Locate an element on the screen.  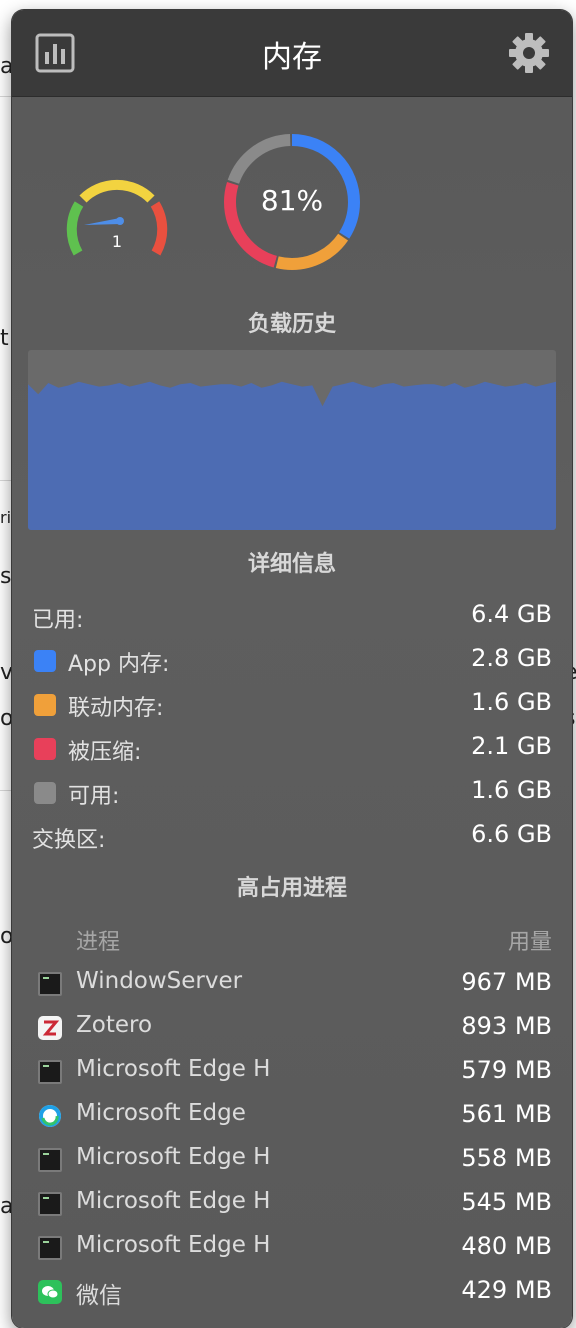
detail-label: 被压缩: is located at coordinates (105, 752).